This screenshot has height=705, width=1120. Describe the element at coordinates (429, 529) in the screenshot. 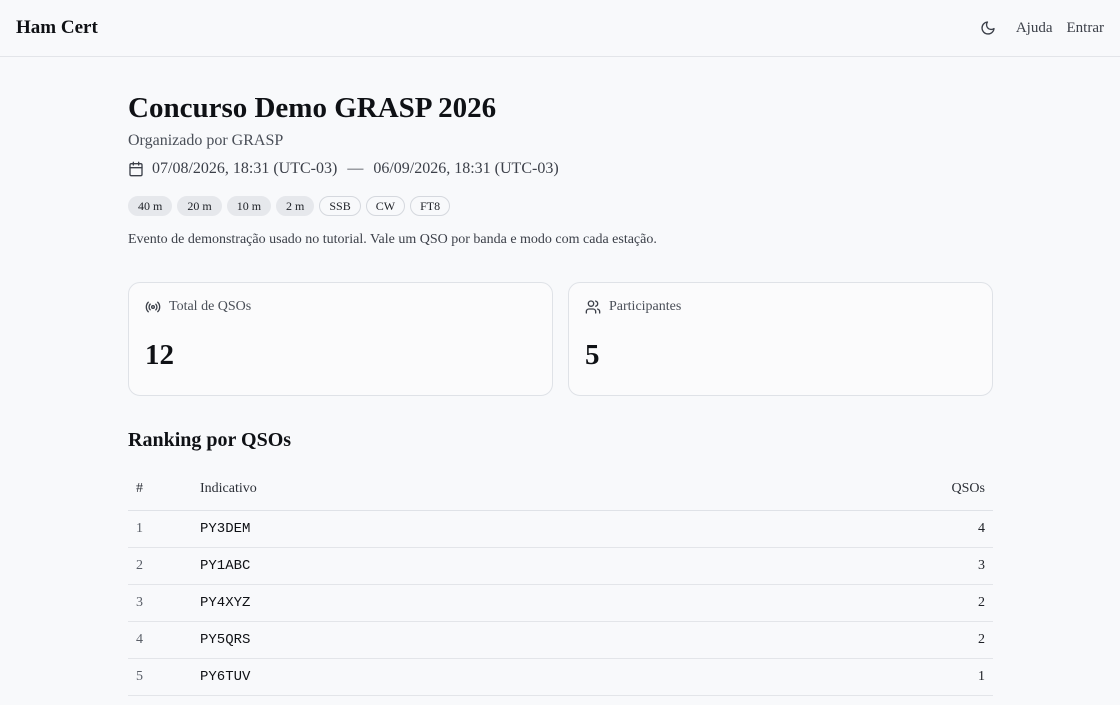

I see `row-callsign: PY3DEM` at that location.